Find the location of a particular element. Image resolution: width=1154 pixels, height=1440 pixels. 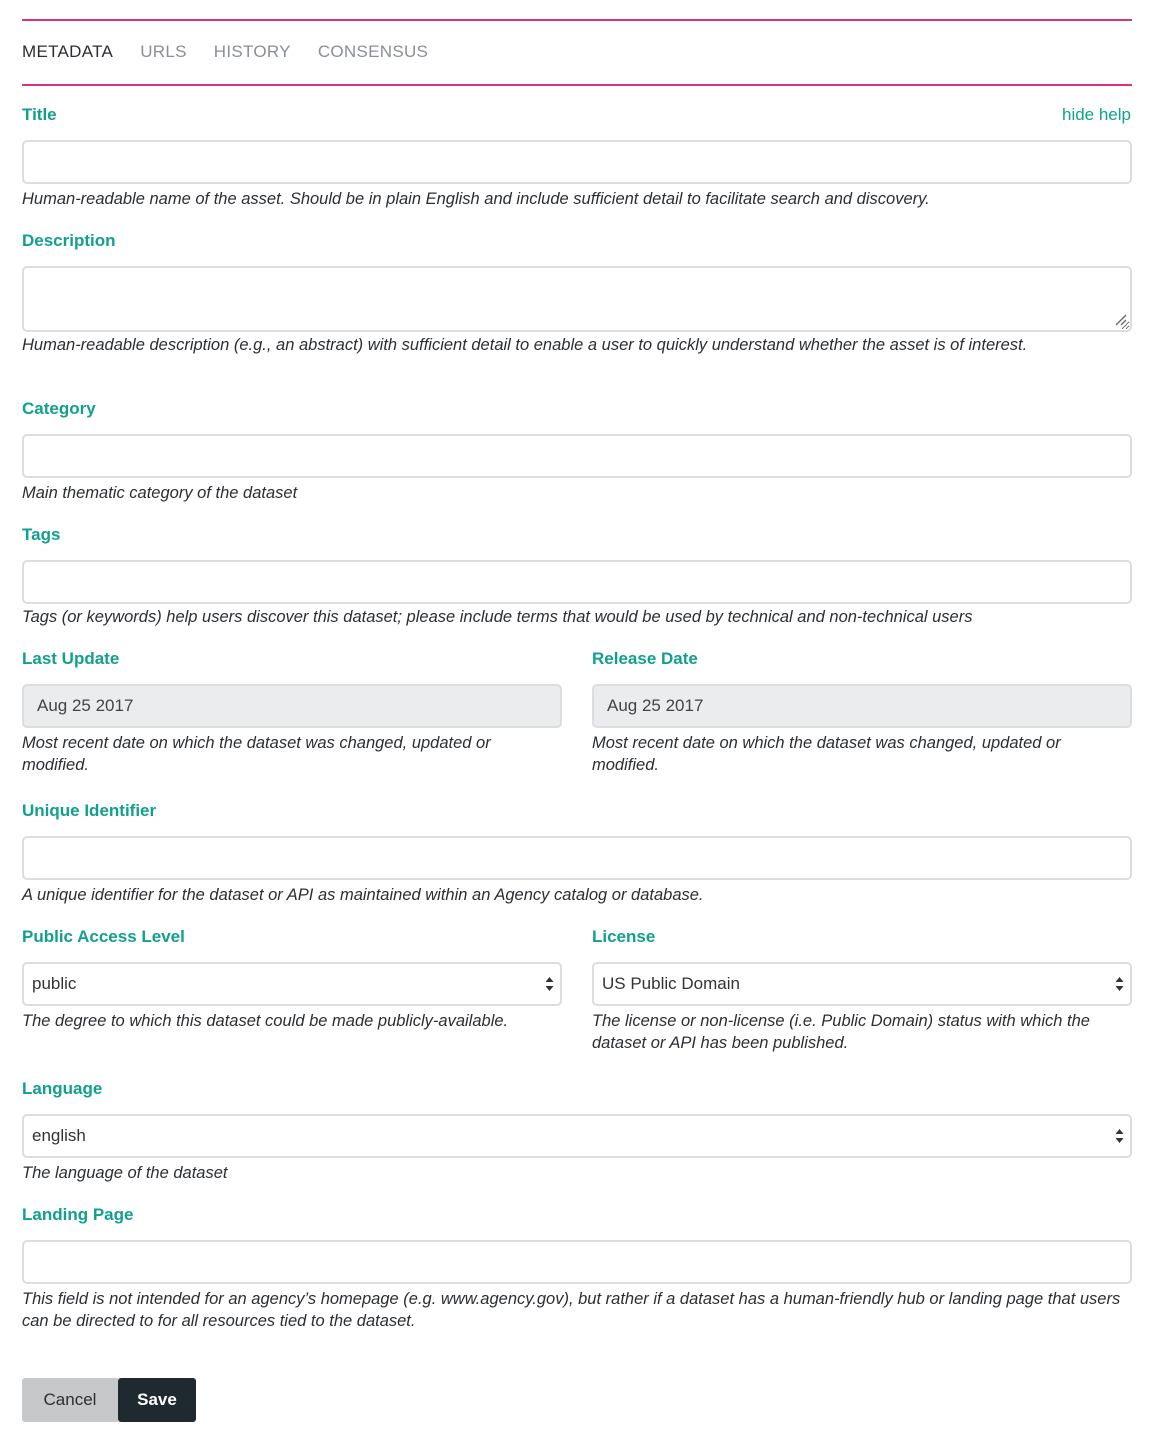

public-access-level-label: Public Access Level is located at coordinates (103, 936).